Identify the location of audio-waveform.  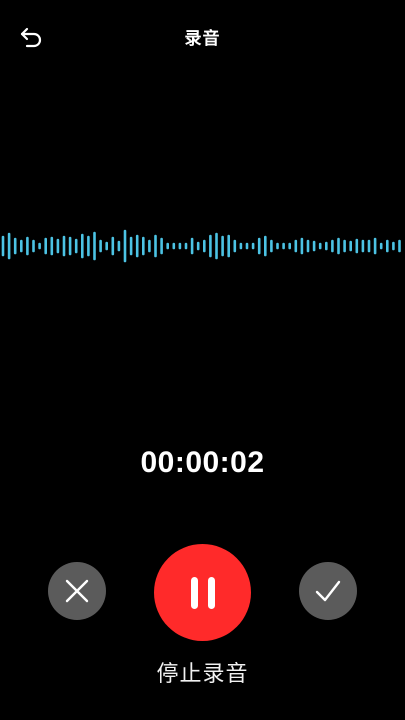
(201, 246).